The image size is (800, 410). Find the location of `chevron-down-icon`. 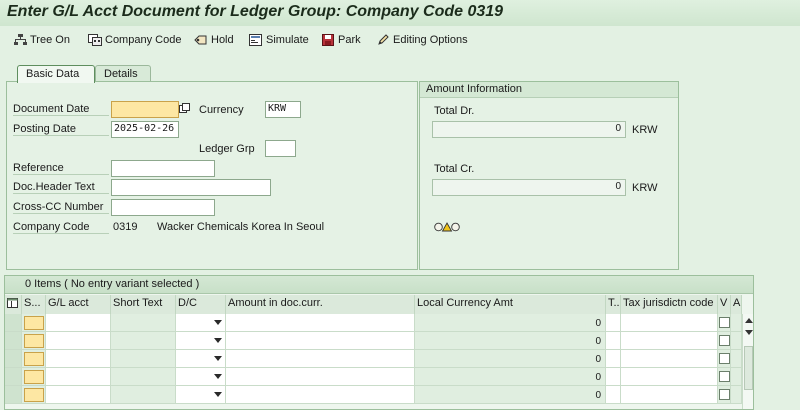

chevron-down-icon is located at coordinates (218, 358).